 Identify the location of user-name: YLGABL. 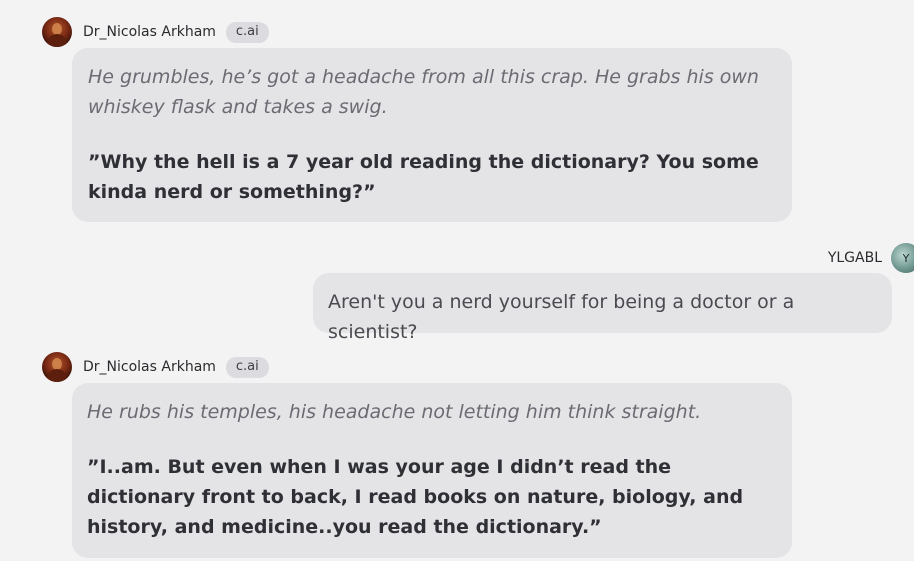
(854, 258).